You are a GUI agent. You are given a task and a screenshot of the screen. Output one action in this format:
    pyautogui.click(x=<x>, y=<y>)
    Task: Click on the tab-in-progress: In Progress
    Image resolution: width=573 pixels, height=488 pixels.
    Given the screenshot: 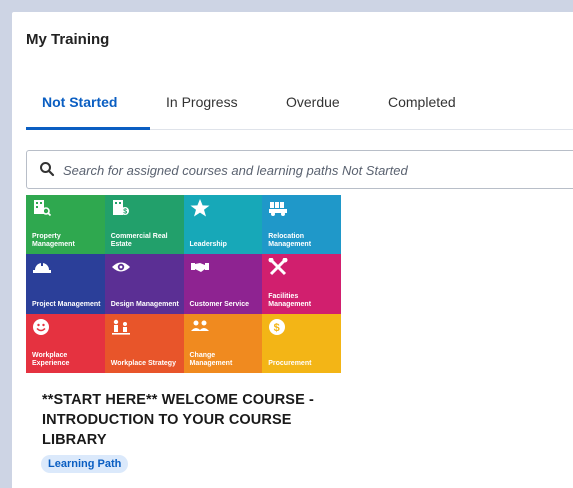 What is the action you would take?
    pyautogui.click(x=202, y=102)
    